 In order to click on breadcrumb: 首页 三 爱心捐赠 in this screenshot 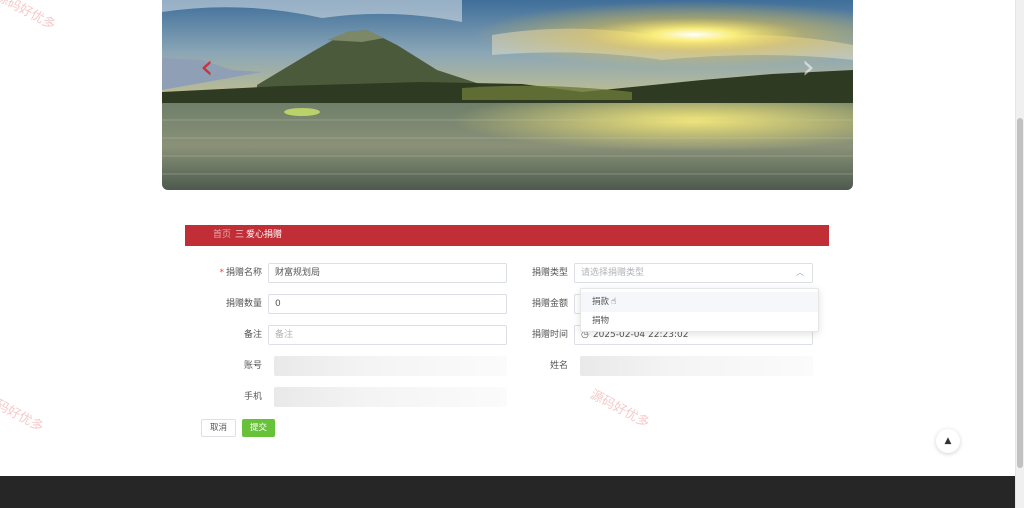, I will do `click(507, 235)`.